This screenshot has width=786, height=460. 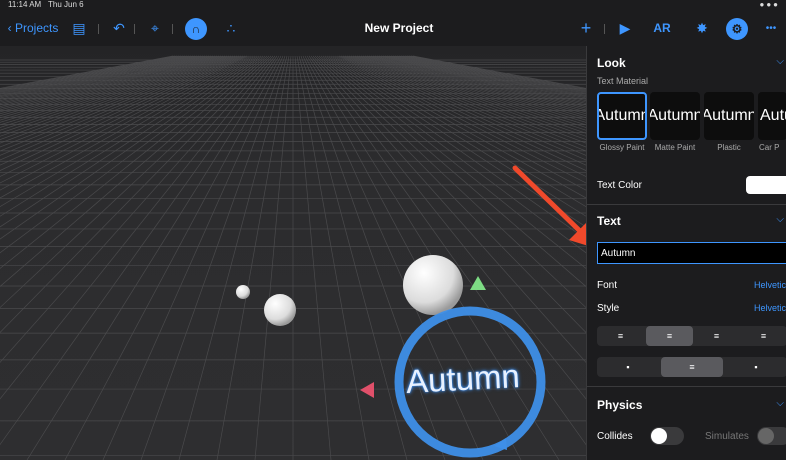 I want to click on align-middle-button: ≡, so click(x=692, y=367).